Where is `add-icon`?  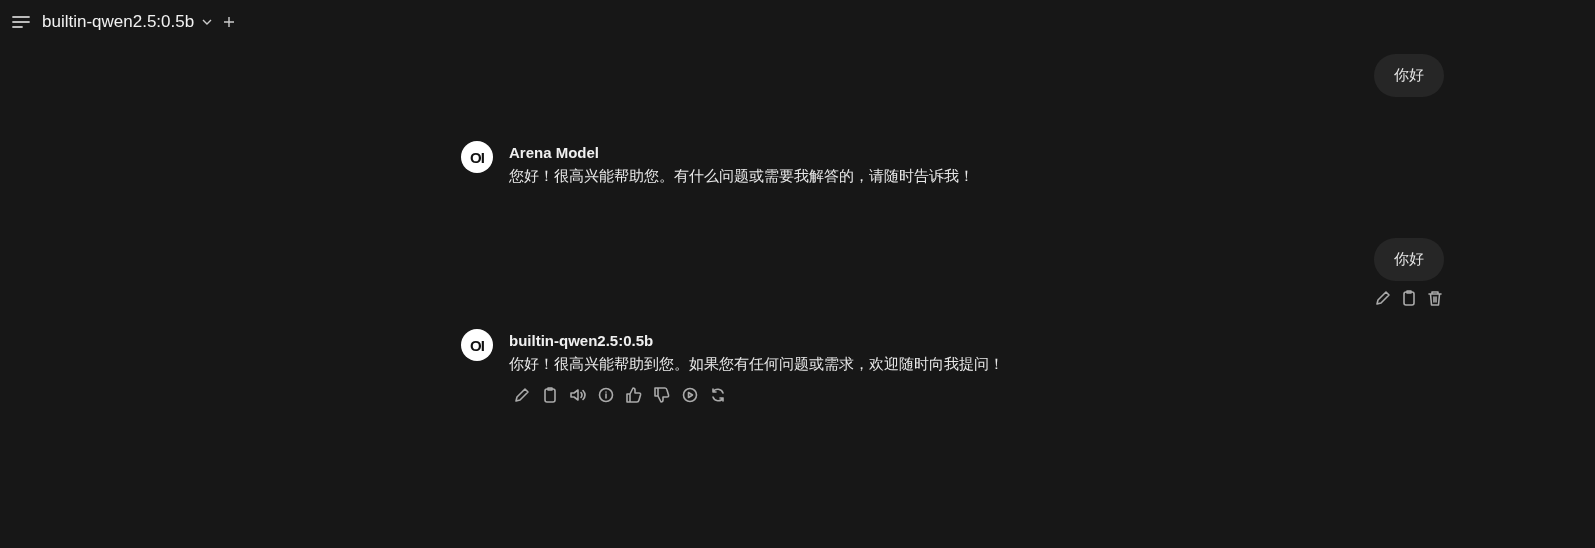
add-icon is located at coordinates (229, 22).